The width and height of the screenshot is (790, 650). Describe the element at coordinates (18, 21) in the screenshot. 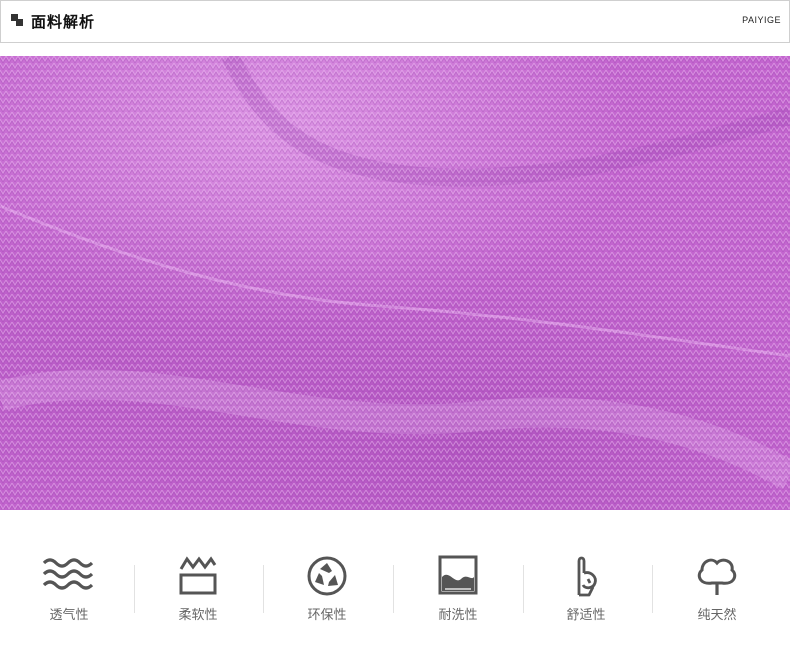

I see `section-logo-icon` at that location.